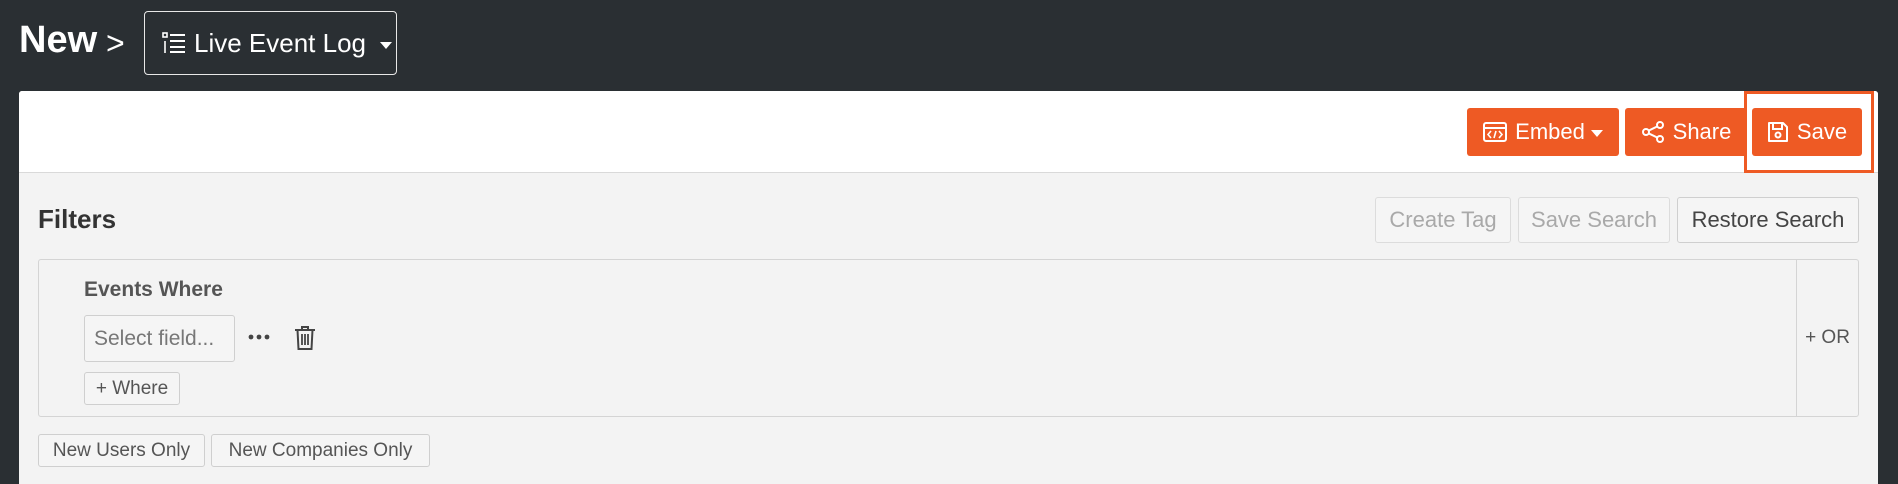  What do you see at coordinates (132, 388) in the screenshot?
I see `add-where-button: + Where` at bounding box center [132, 388].